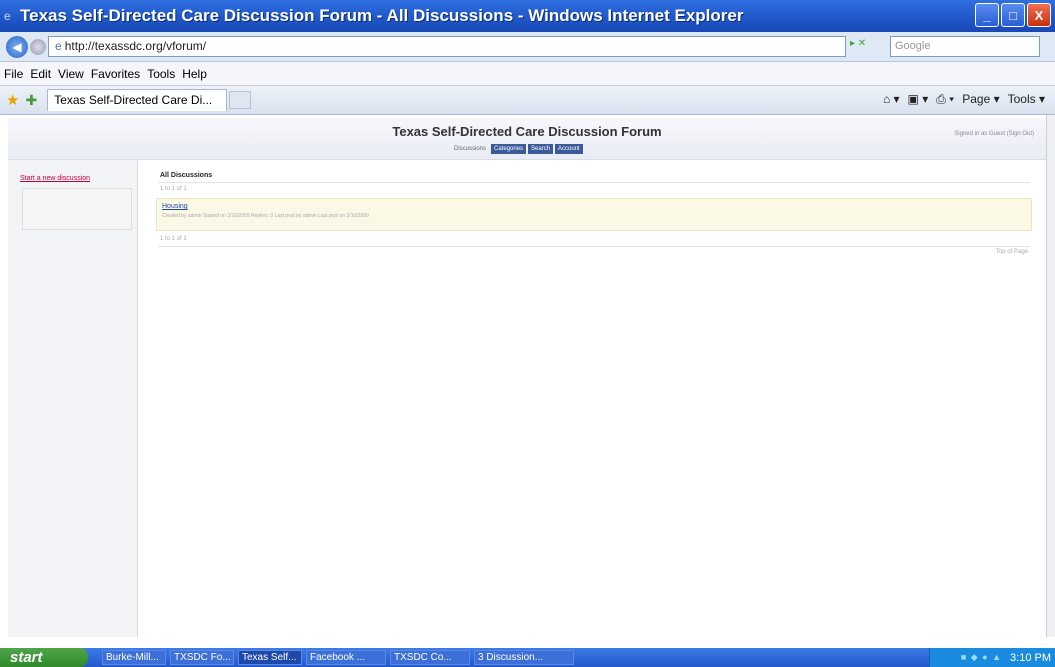 The height and width of the screenshot is (667, 1055). I want to click on forum-sidebar: Start a new discussion, so click(73, 398).